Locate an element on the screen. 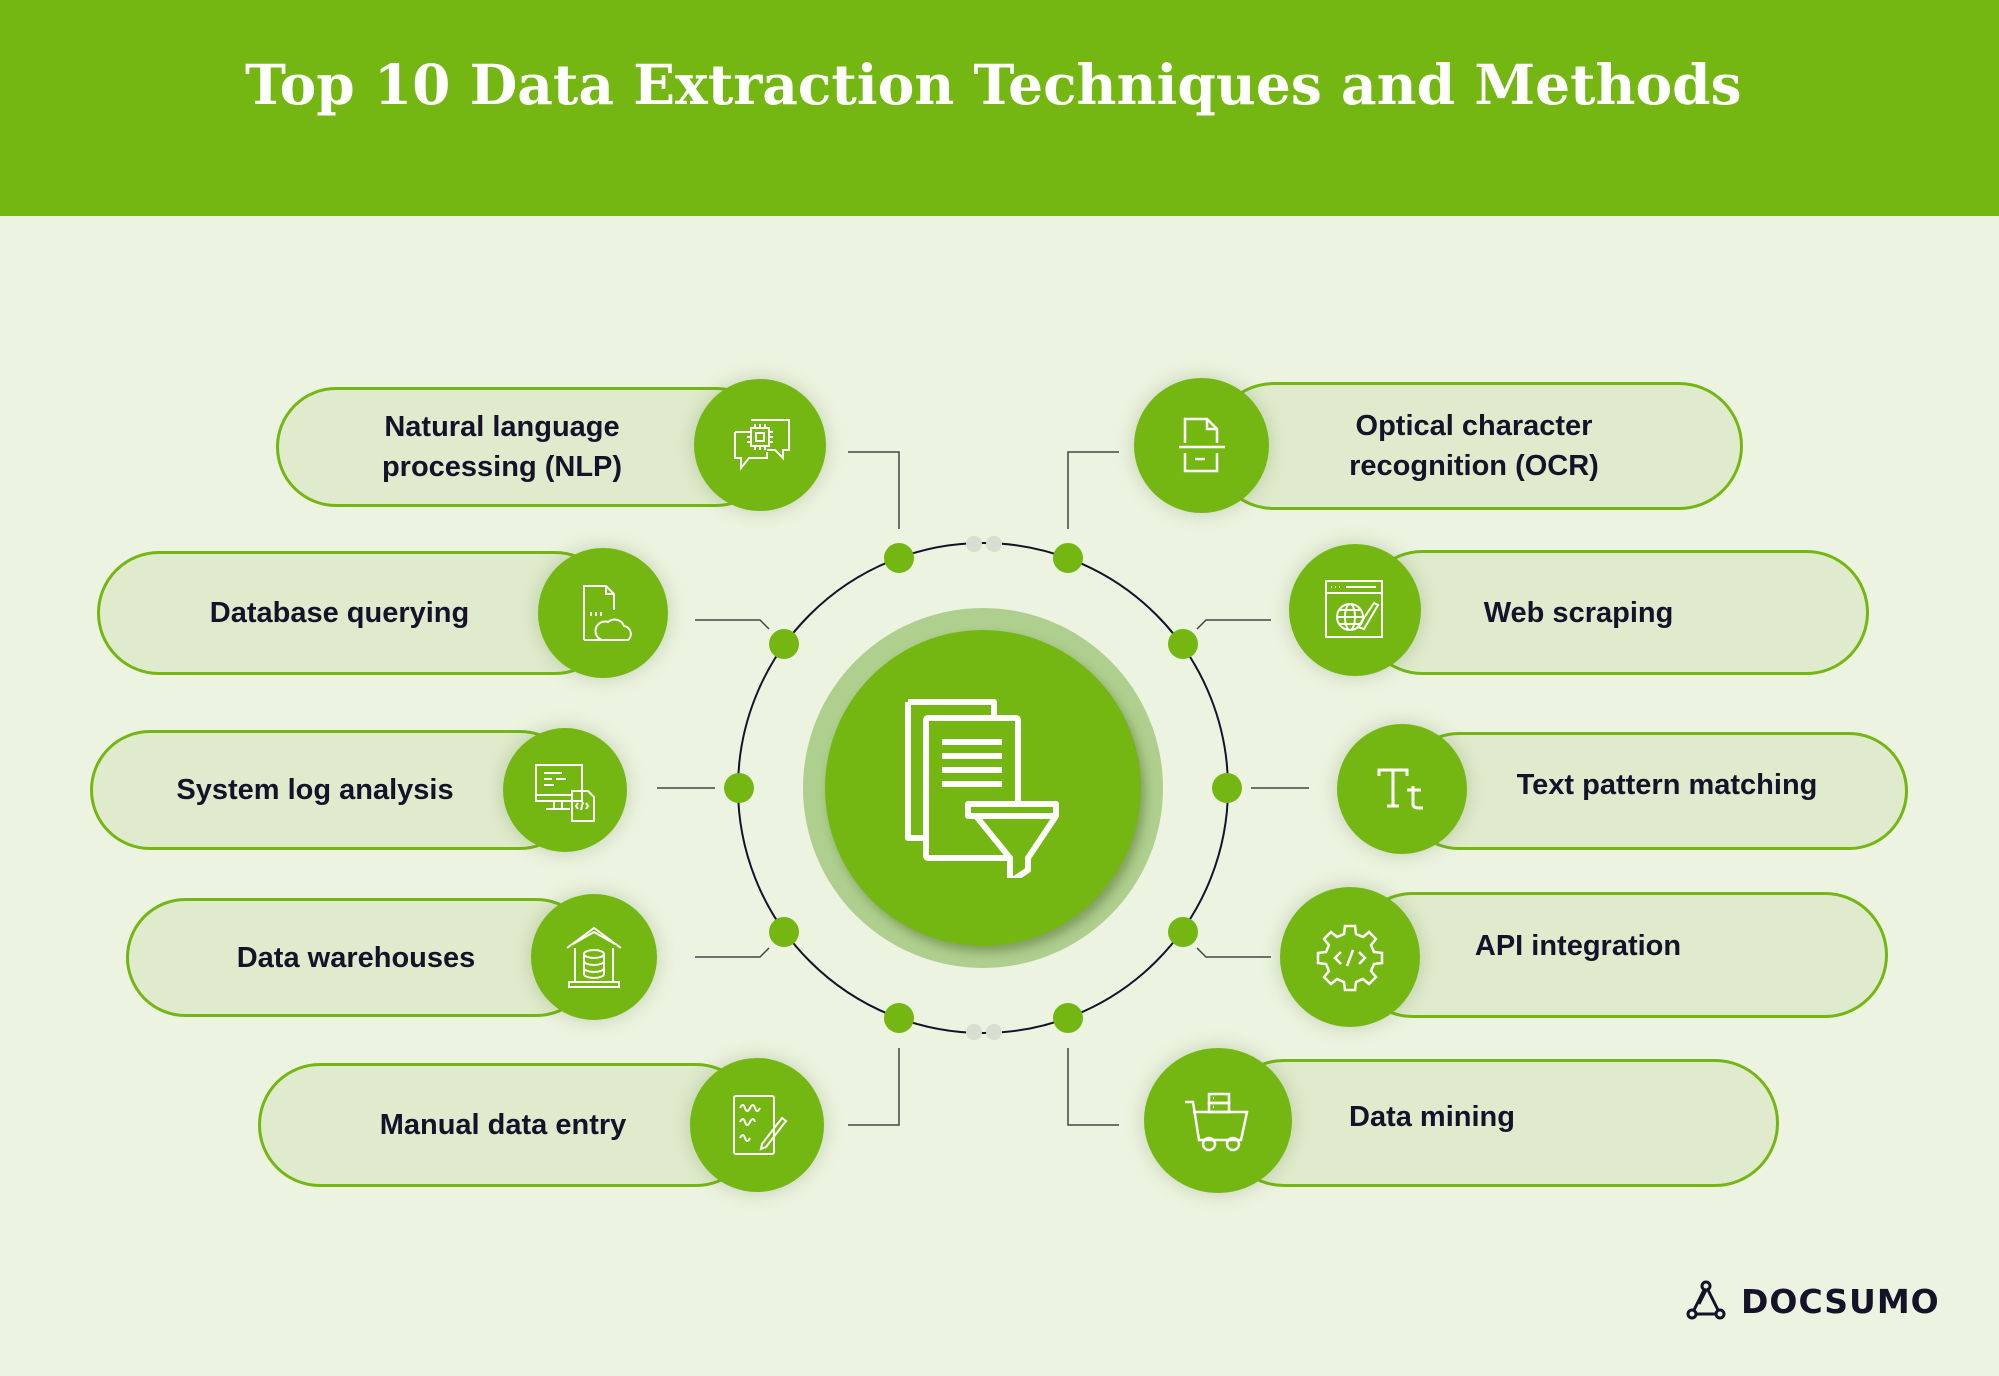 The height and width of the screenshot is (1376, 1999). warehouse-database-icon is located at coordinates (594, 957).